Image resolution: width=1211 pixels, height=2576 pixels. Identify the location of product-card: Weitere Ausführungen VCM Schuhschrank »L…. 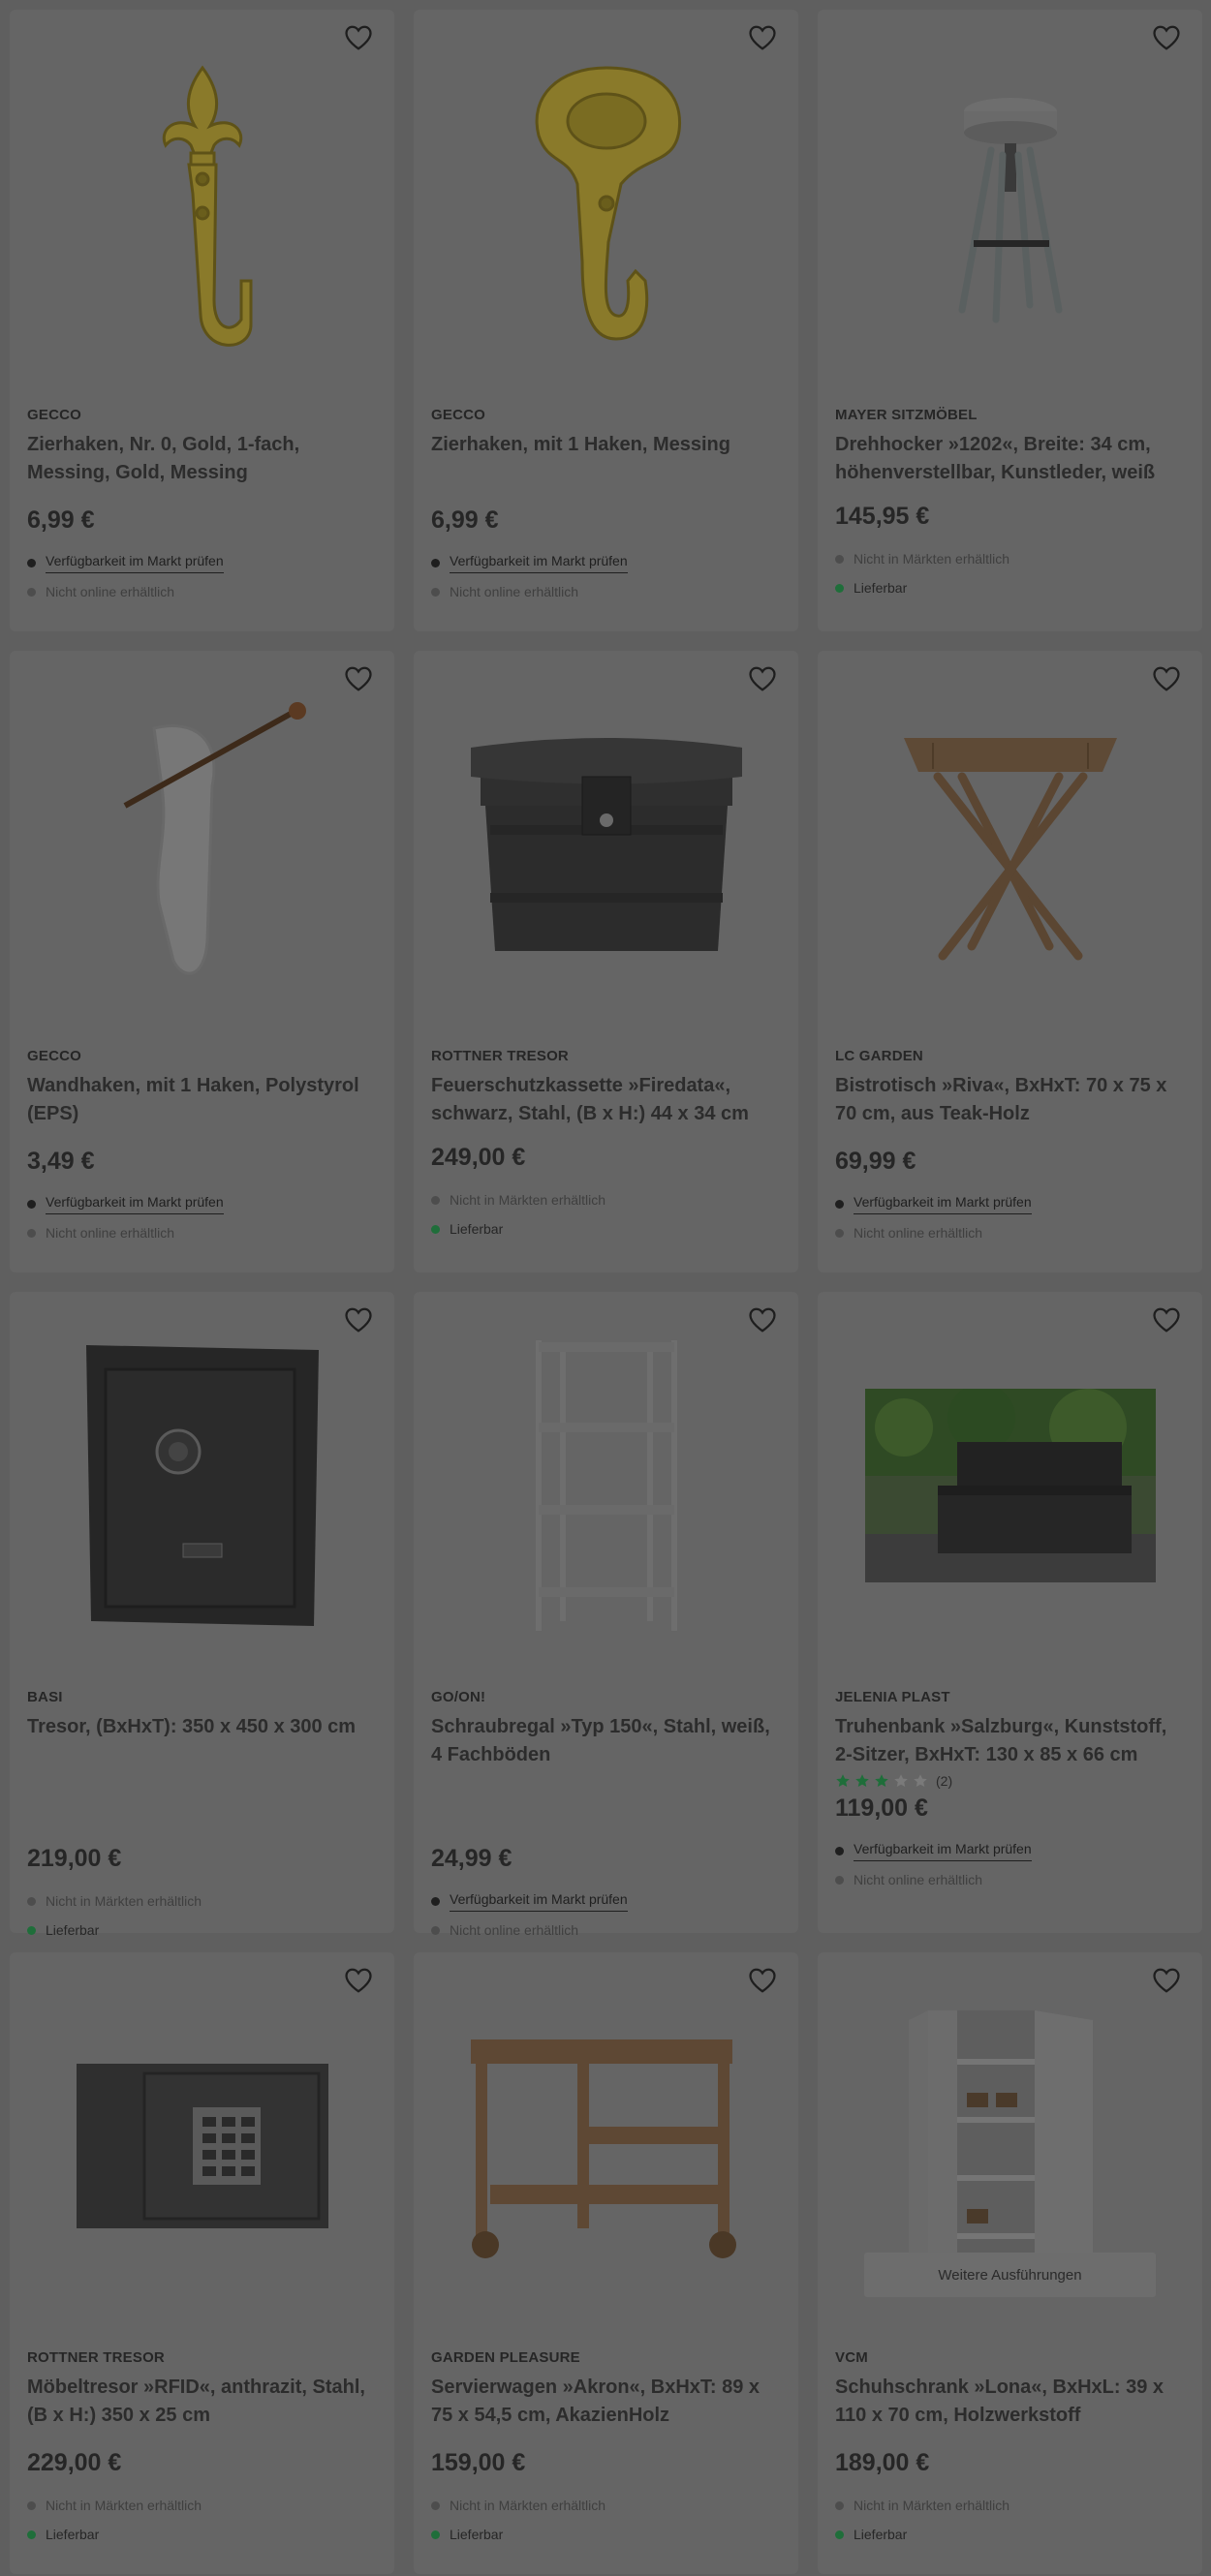
(1010, 2263).